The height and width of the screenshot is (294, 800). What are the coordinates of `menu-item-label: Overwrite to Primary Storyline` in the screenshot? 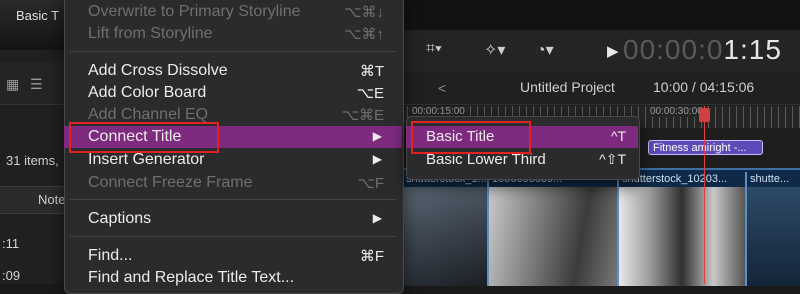 It's located at (194, 11).